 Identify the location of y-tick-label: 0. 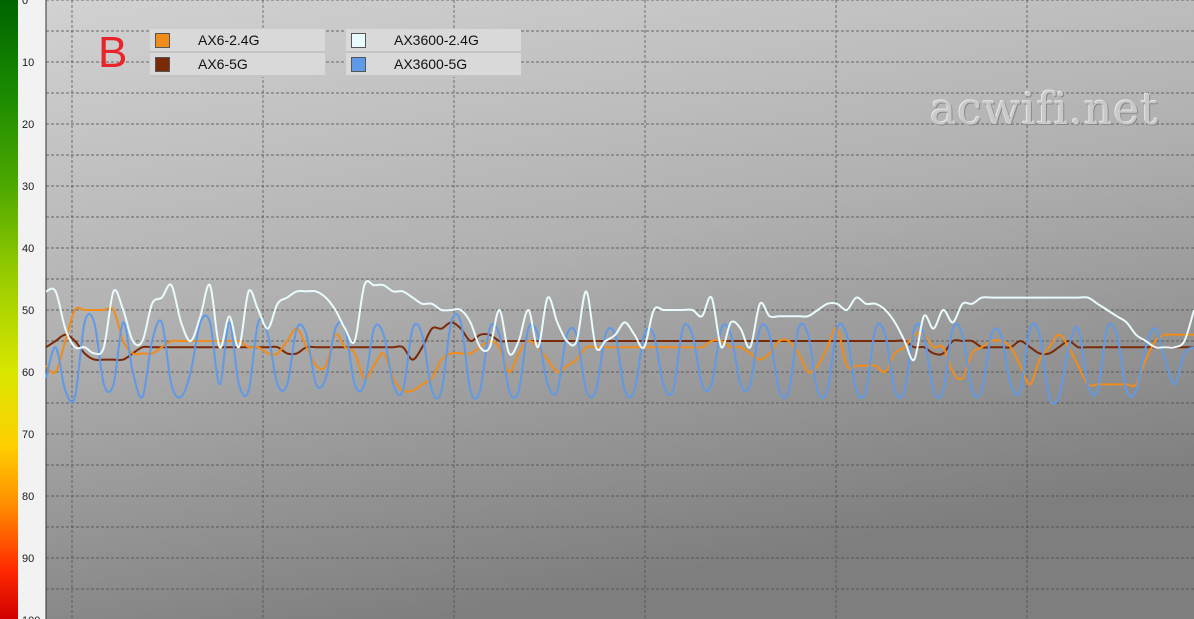
(25, 3).